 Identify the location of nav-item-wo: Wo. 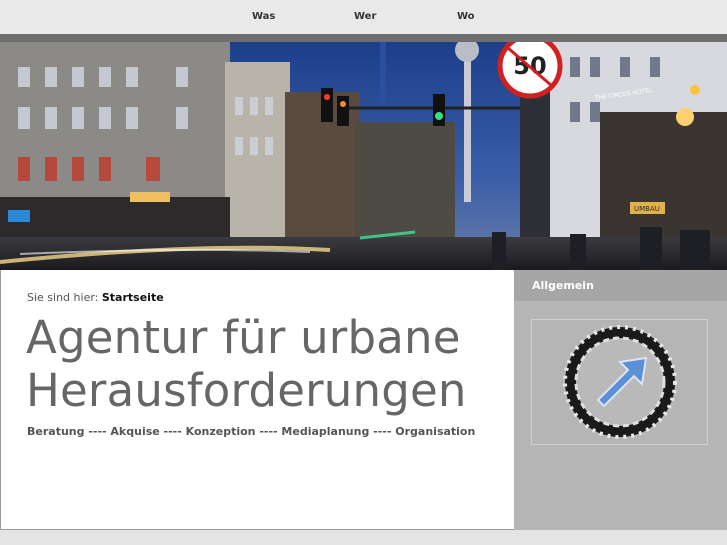
(466, 16).